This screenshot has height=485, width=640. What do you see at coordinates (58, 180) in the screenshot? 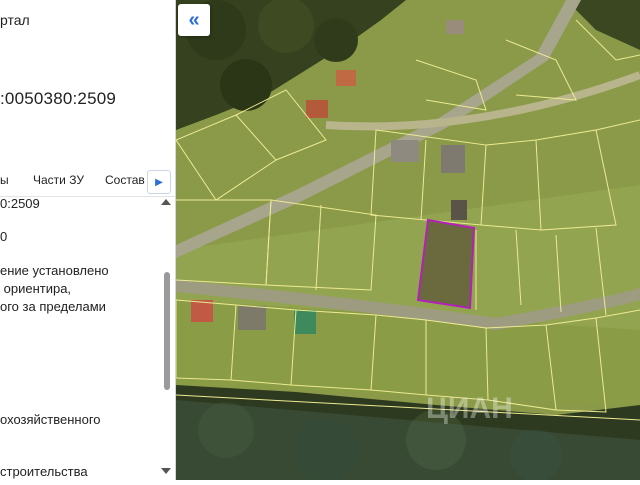
I see `tab-parts: Части ЗУ` at bounding box center [58, 180].